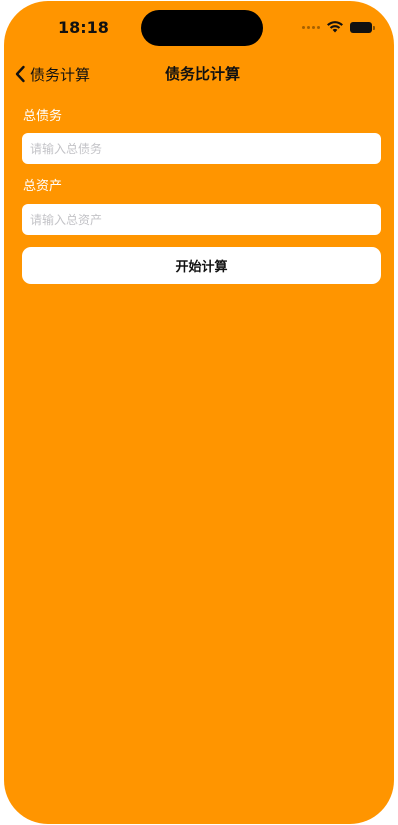 The width and height of the screenshot is (398, 825). Describe the element at coordinates (335, 27) in the screenshot. I see `wifi-icon` at that location.